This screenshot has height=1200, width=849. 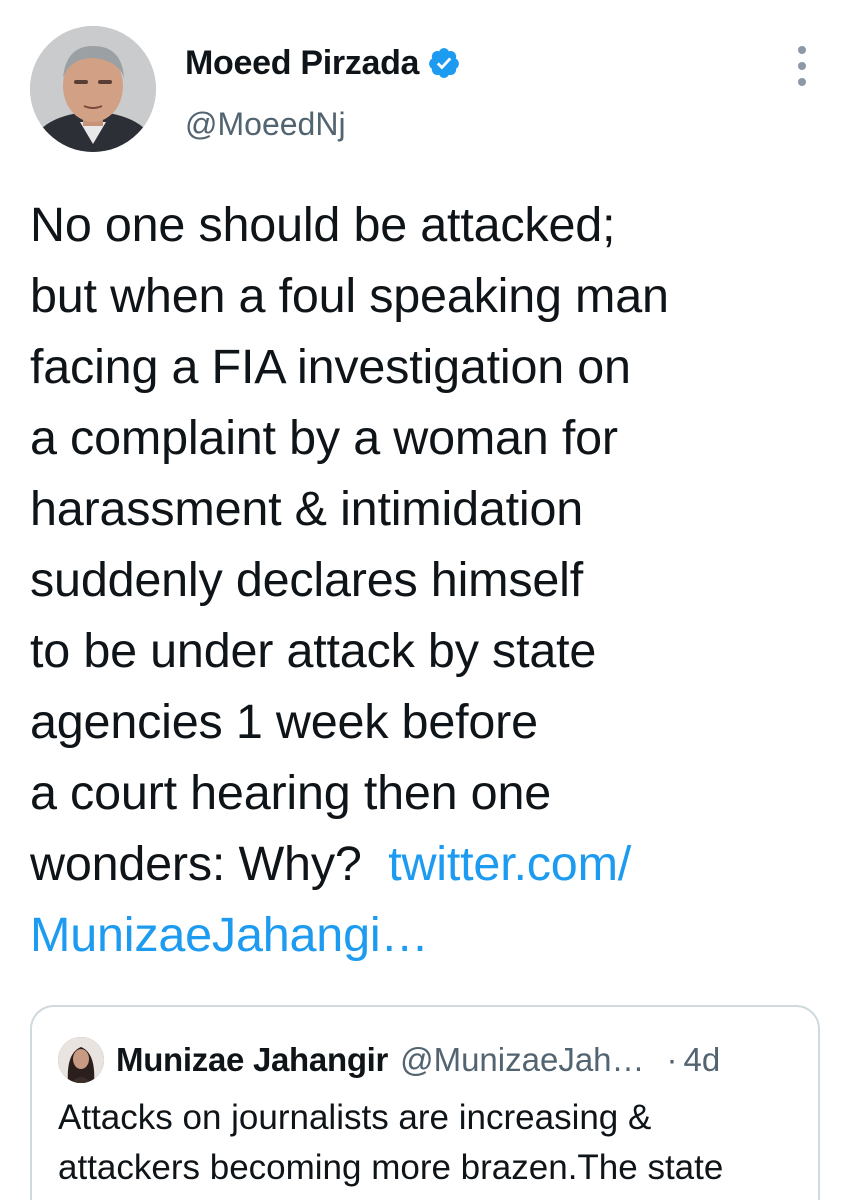 I want to click on author-name-row: Moeed Pirzada, so click(x=323, y=63).